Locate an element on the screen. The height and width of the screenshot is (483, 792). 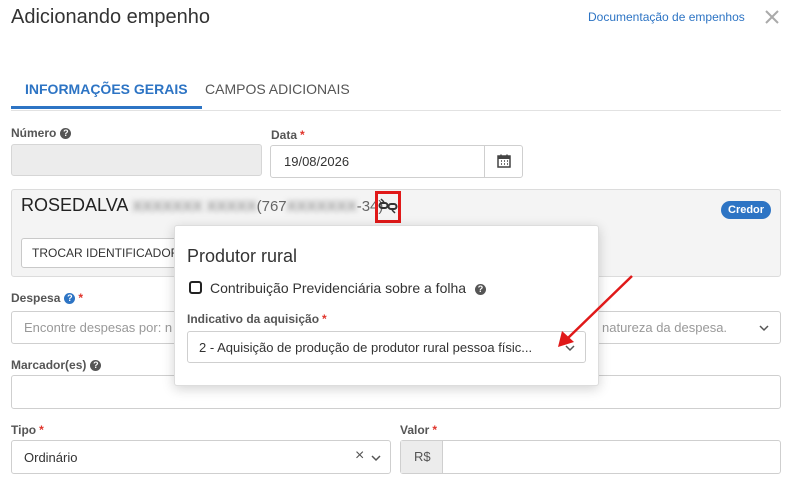
tab-divider is located at coordinates (396, 110).